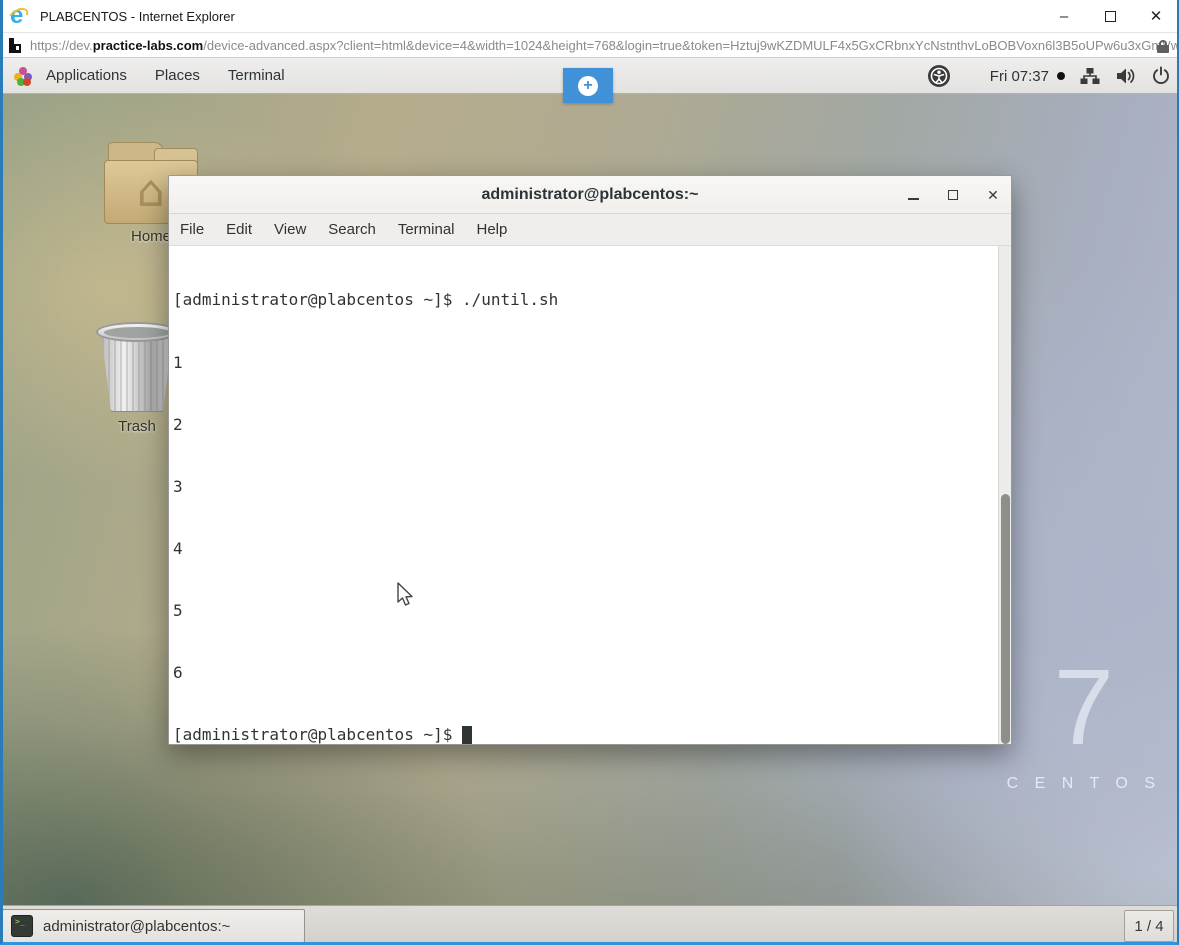 The image size is (1179, 945). What do you see at coordinates (589, 925) in the screenshot?
I see `taskbar: >_ administrator@plabcentos:~ 1 / 4` at bounding box center [589, 925].